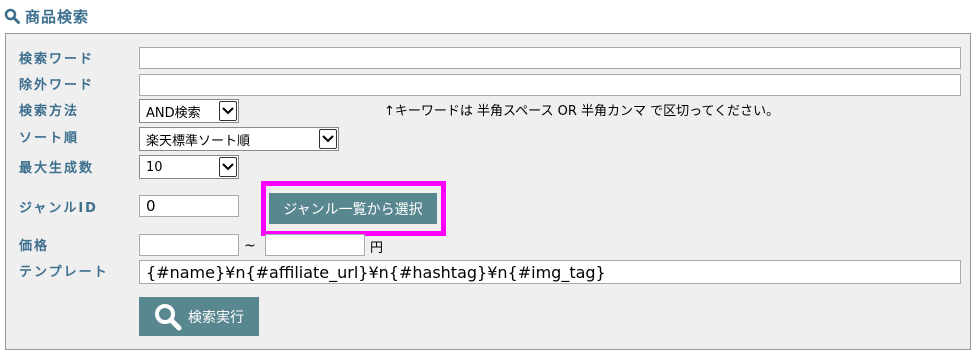 The image size is (979, 355). I want to click on template-label: テンプレート, so click(64, 272).